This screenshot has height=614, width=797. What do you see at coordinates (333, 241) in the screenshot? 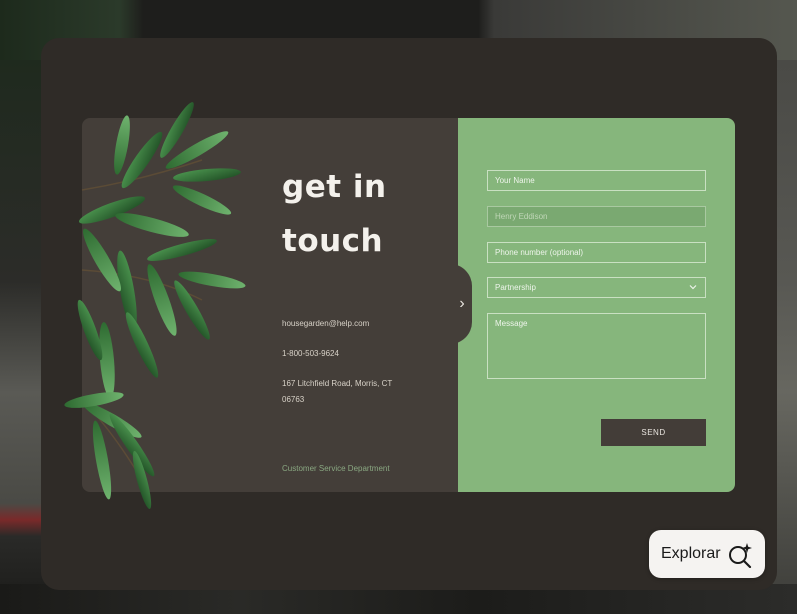
I see `title-line-2: touch` at bounding box center [333, 241].